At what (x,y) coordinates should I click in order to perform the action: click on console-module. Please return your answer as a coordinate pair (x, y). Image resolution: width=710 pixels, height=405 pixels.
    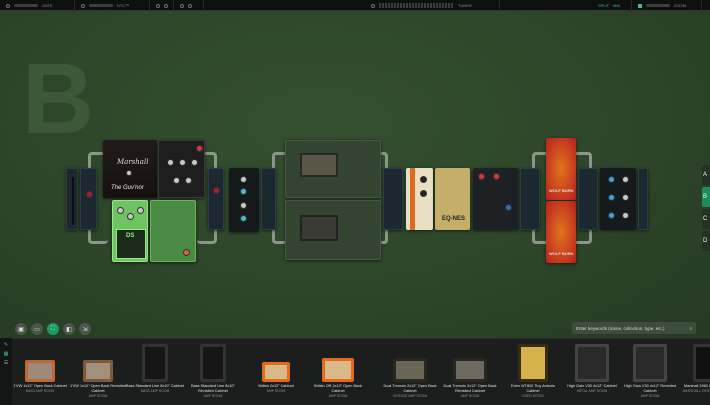
    Looking at the image, I should click on (495, 199).